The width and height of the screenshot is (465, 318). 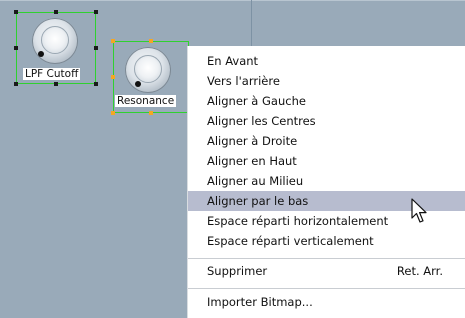 What do you see at coordinates (326, 141) in the screenshot?
I see `menu-item-align-right: Aligner à Droite` at bounding box center [326, 141].